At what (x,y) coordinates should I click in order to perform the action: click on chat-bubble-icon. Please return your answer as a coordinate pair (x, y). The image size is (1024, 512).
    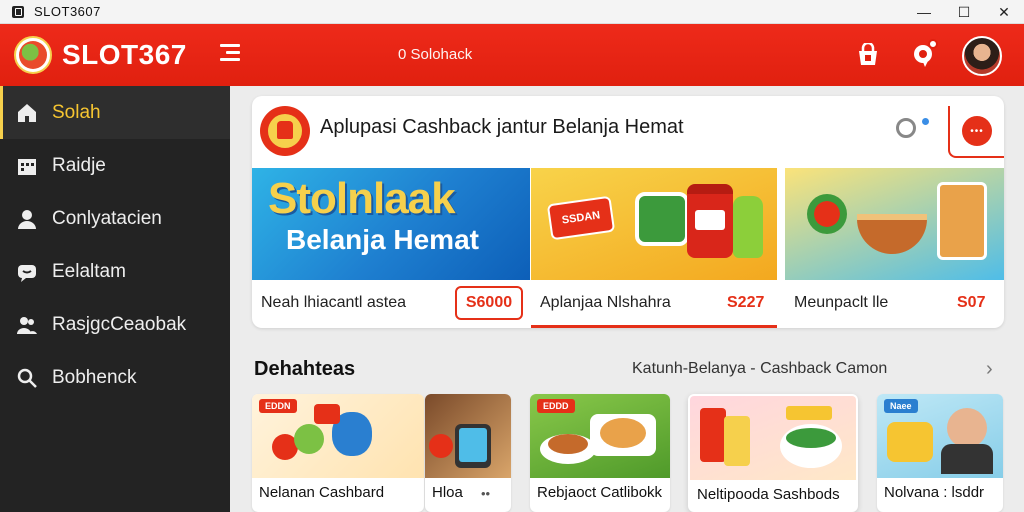
    Looking at the image, I should click on (977, 131).